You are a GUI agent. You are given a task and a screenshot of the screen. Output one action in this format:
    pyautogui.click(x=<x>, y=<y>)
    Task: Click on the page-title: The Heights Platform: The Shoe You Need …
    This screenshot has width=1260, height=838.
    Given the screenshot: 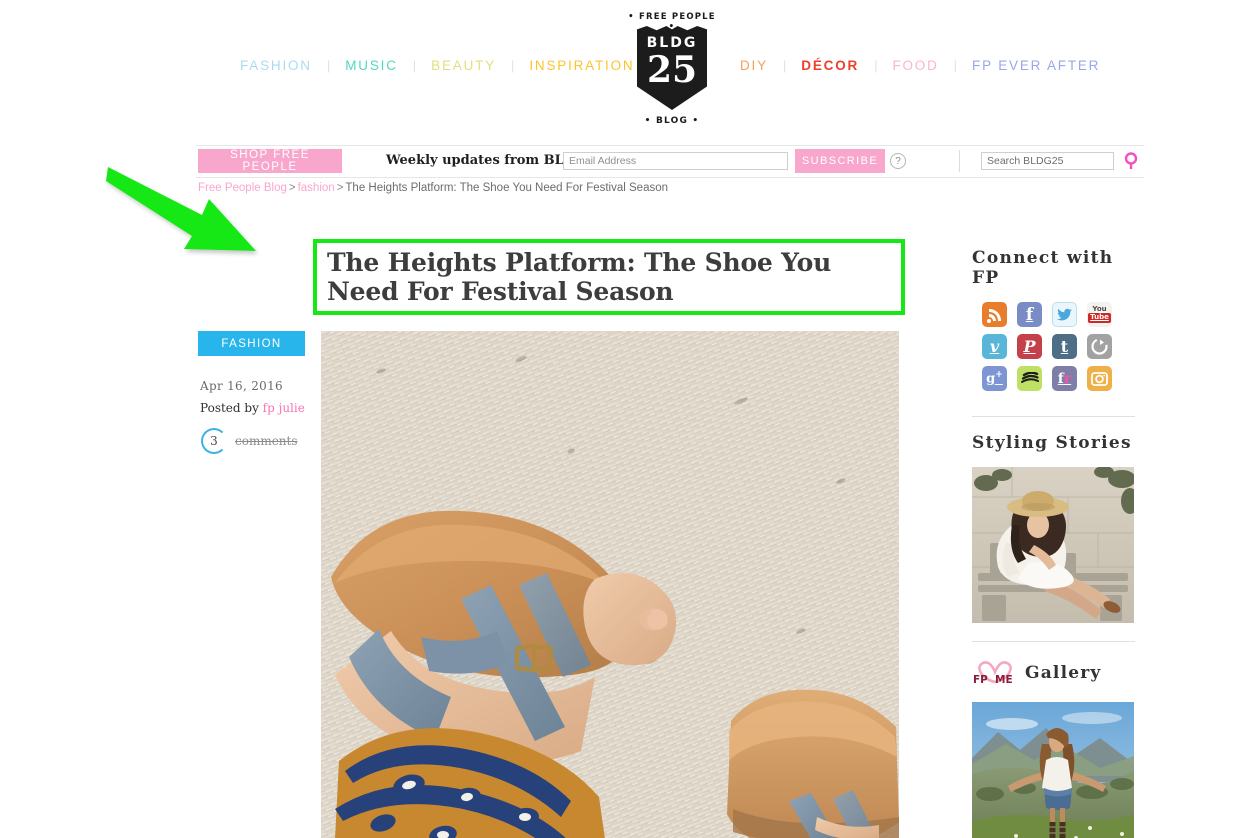 What is the action you would take?
    pyautogui.click(x=579, y=277)
    